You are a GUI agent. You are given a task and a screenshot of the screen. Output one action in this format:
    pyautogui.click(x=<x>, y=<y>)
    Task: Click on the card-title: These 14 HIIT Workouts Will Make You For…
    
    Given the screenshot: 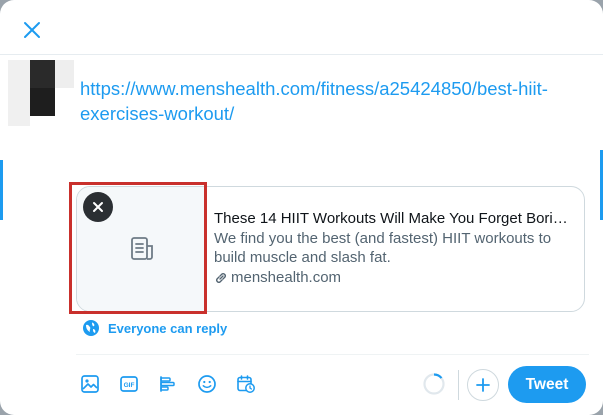 What is the action you would take?
    pyautogui.click(x=393, y=218)
    